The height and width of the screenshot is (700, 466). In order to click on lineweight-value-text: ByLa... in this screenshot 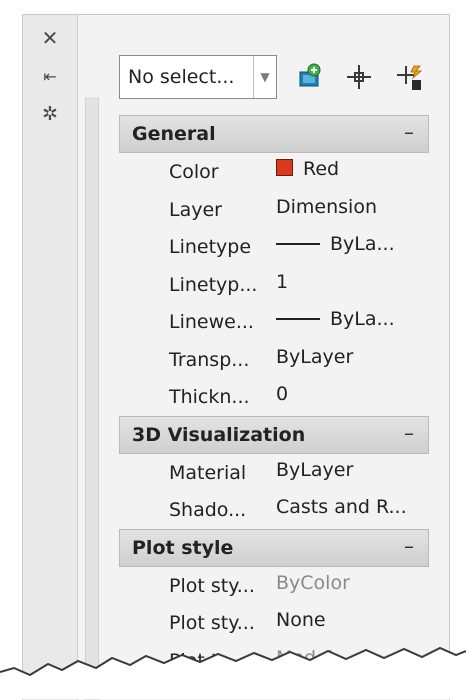, I will do `click(362, 319)`.